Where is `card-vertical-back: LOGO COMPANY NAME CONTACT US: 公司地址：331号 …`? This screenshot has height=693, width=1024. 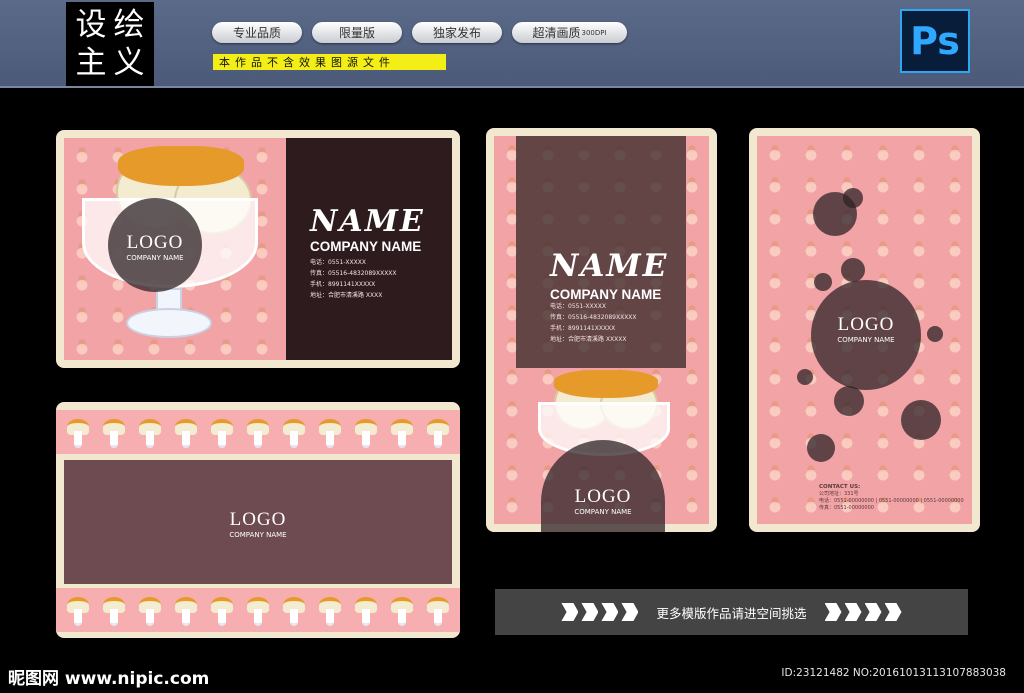 card-vertical-back: LOGO COMPANY NAME CONTACT US: 公司地址：331号 … is located at coordinates (864, 330).